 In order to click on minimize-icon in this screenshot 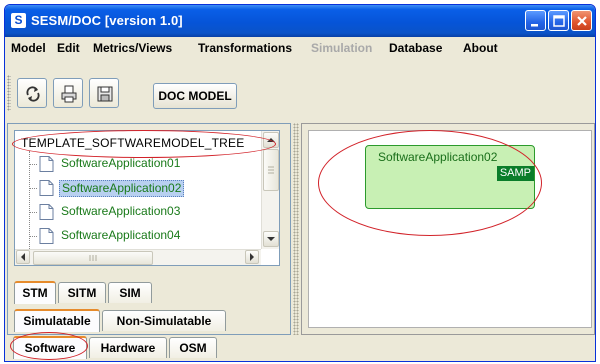, I will do `click(534, 25)`.